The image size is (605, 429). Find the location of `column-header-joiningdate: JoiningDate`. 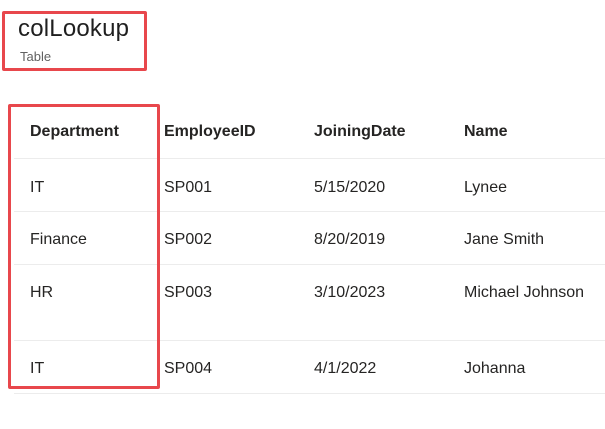

column-header-joiningdate: JoiningDate is located at coordinates (389, 131).